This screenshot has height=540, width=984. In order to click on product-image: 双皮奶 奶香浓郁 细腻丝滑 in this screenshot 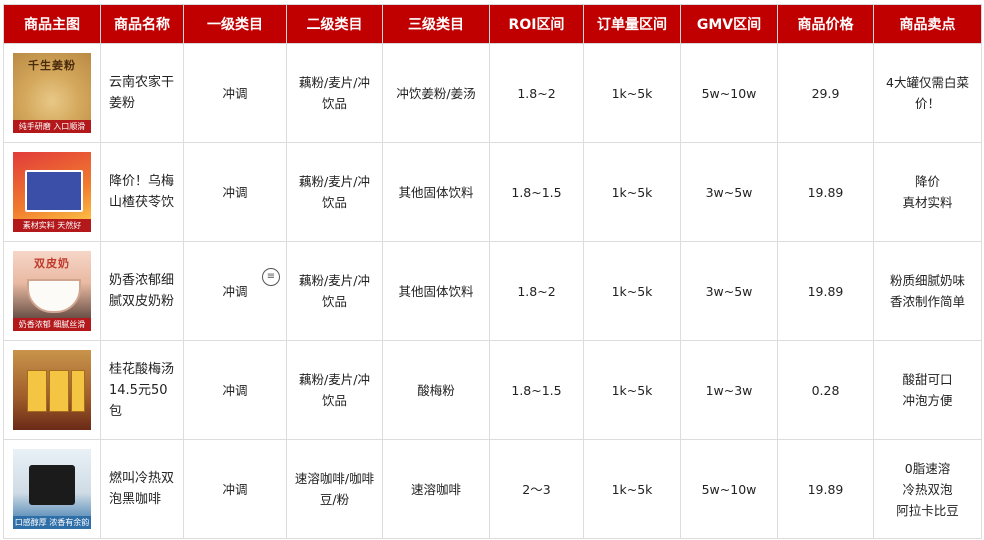, I will do `click(52, 291)`.